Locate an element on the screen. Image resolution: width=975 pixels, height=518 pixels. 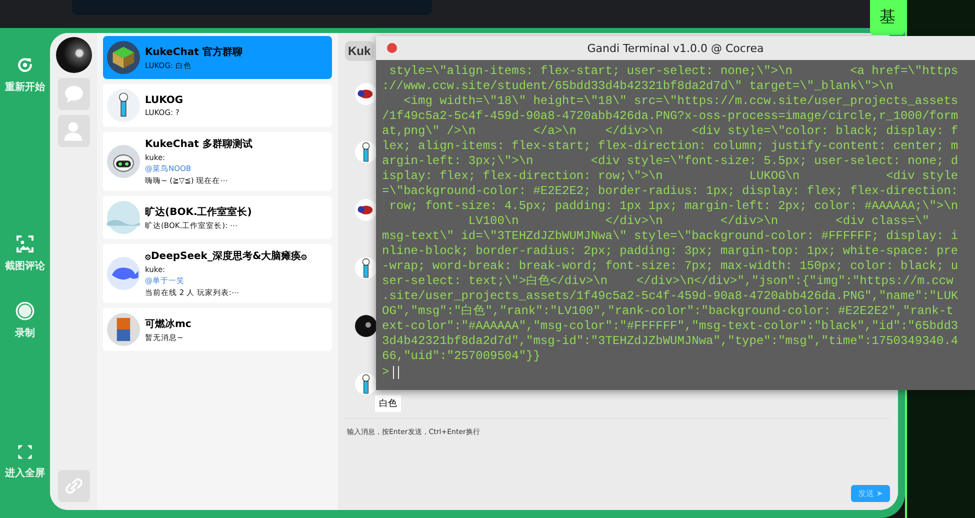
block-avatar-icon is located at coordinates (123, 329).